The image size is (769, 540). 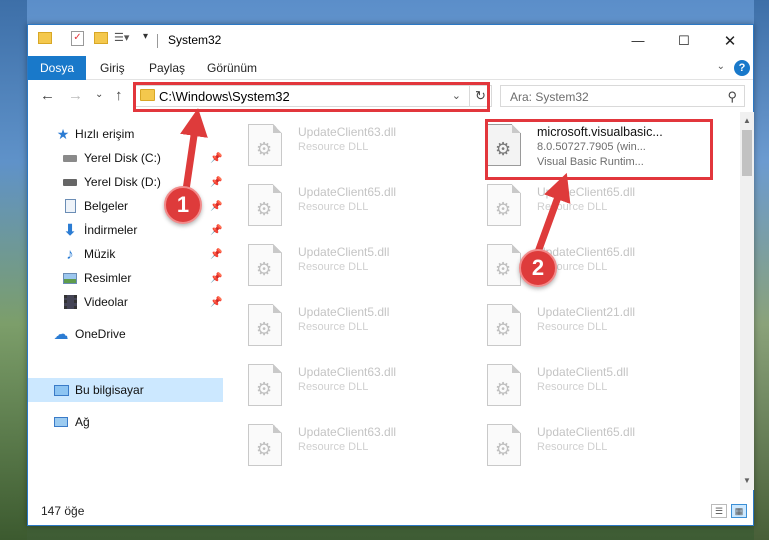 What do you see at coordinates (61, 390) in the screenshot?
I see `computer-icon` at bounding box center [61, 390].